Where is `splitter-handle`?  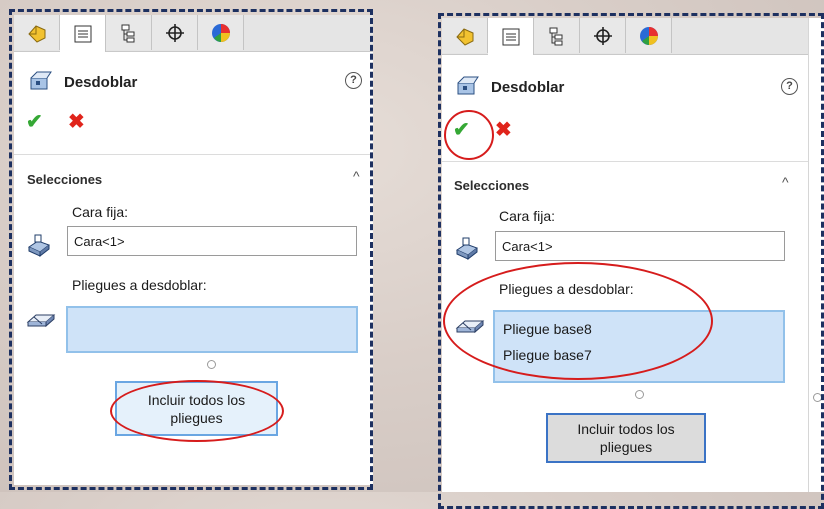 splitter-handle is located at coordinates (817, 397).